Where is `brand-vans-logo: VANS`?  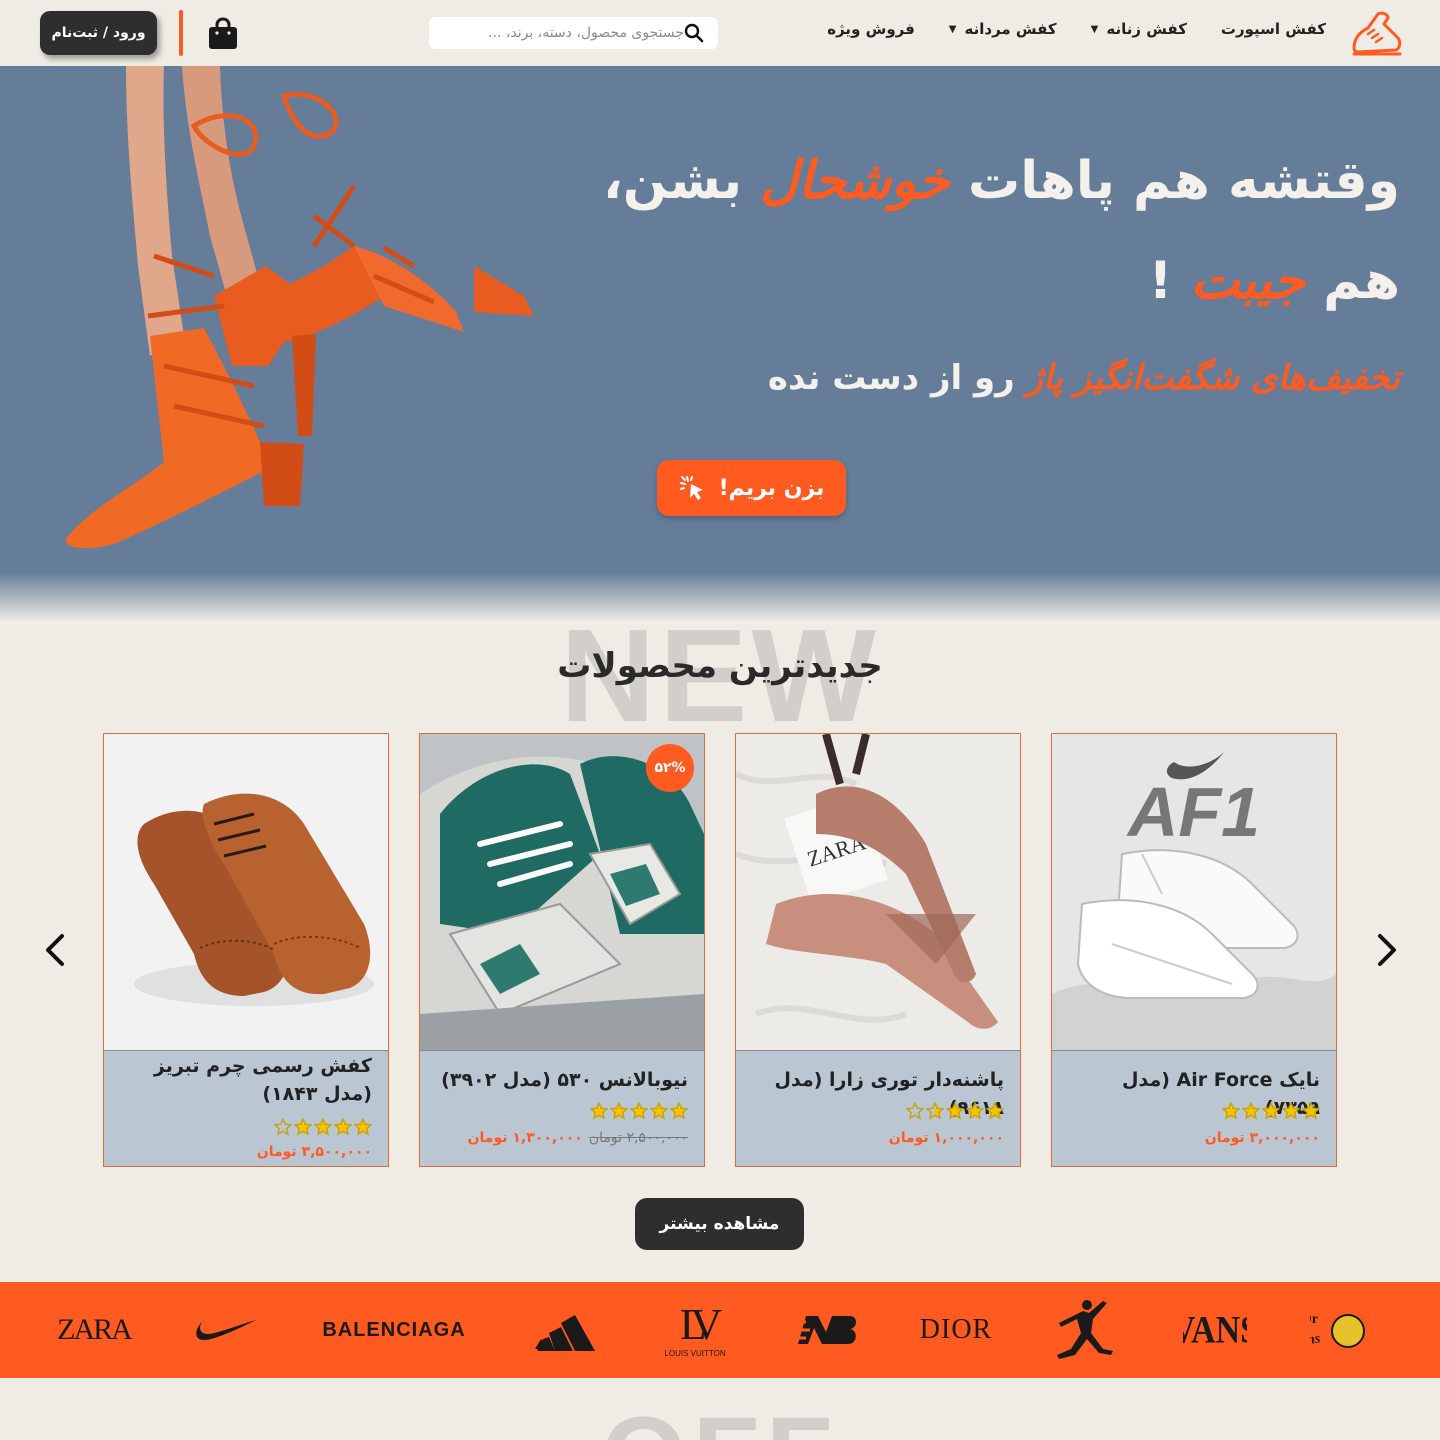 brand-vans-logo: VANS is located at coordinates (1215, 1330).